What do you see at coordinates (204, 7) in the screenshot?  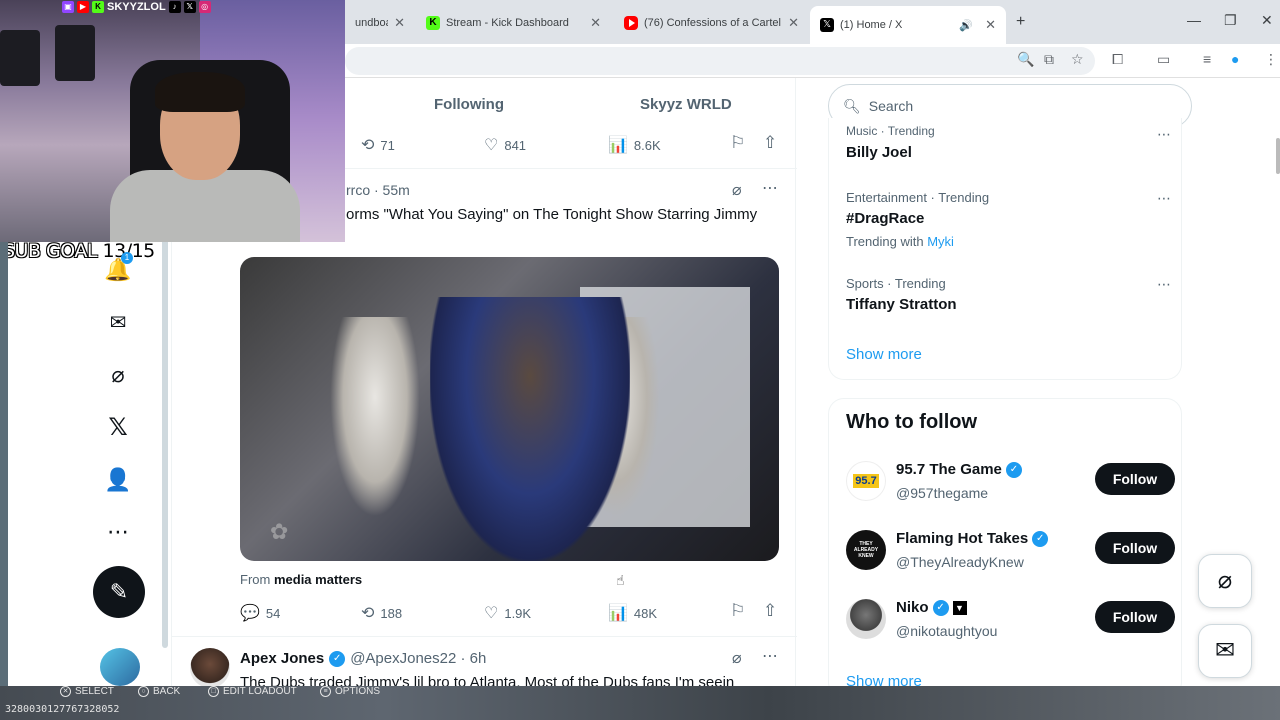 I see `instagram-icon: ◎` at bounding box center [204, 7].